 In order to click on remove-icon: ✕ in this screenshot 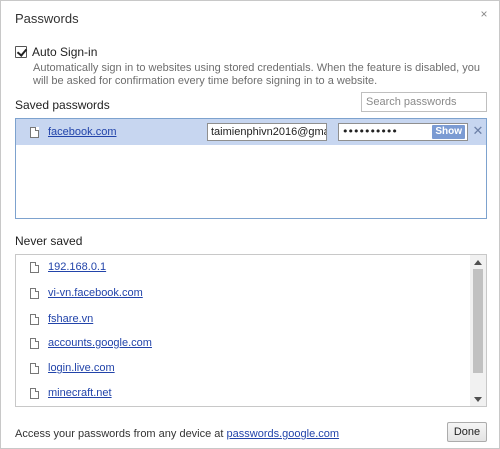, I will do `click(478, 131)`.